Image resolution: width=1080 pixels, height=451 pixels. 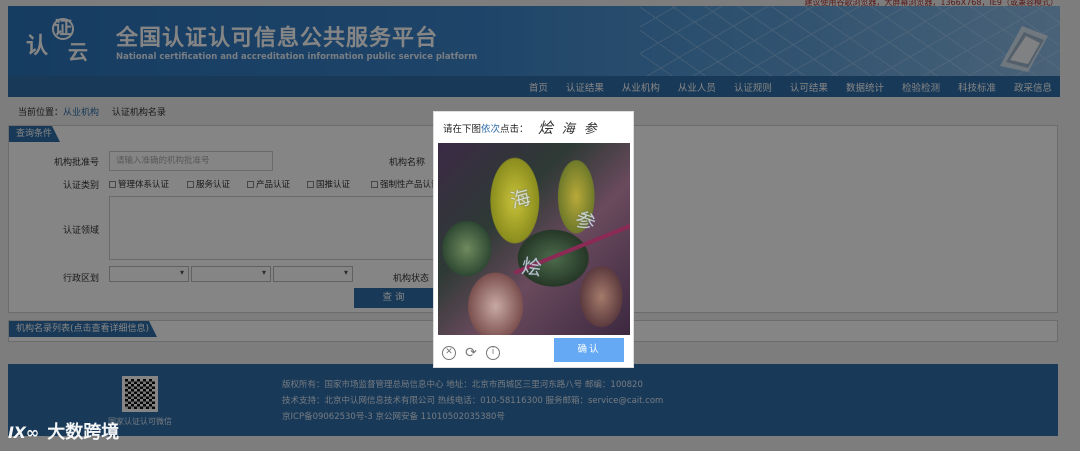 I want to click on image-char-hai: 海, so click(x=520, y=197).